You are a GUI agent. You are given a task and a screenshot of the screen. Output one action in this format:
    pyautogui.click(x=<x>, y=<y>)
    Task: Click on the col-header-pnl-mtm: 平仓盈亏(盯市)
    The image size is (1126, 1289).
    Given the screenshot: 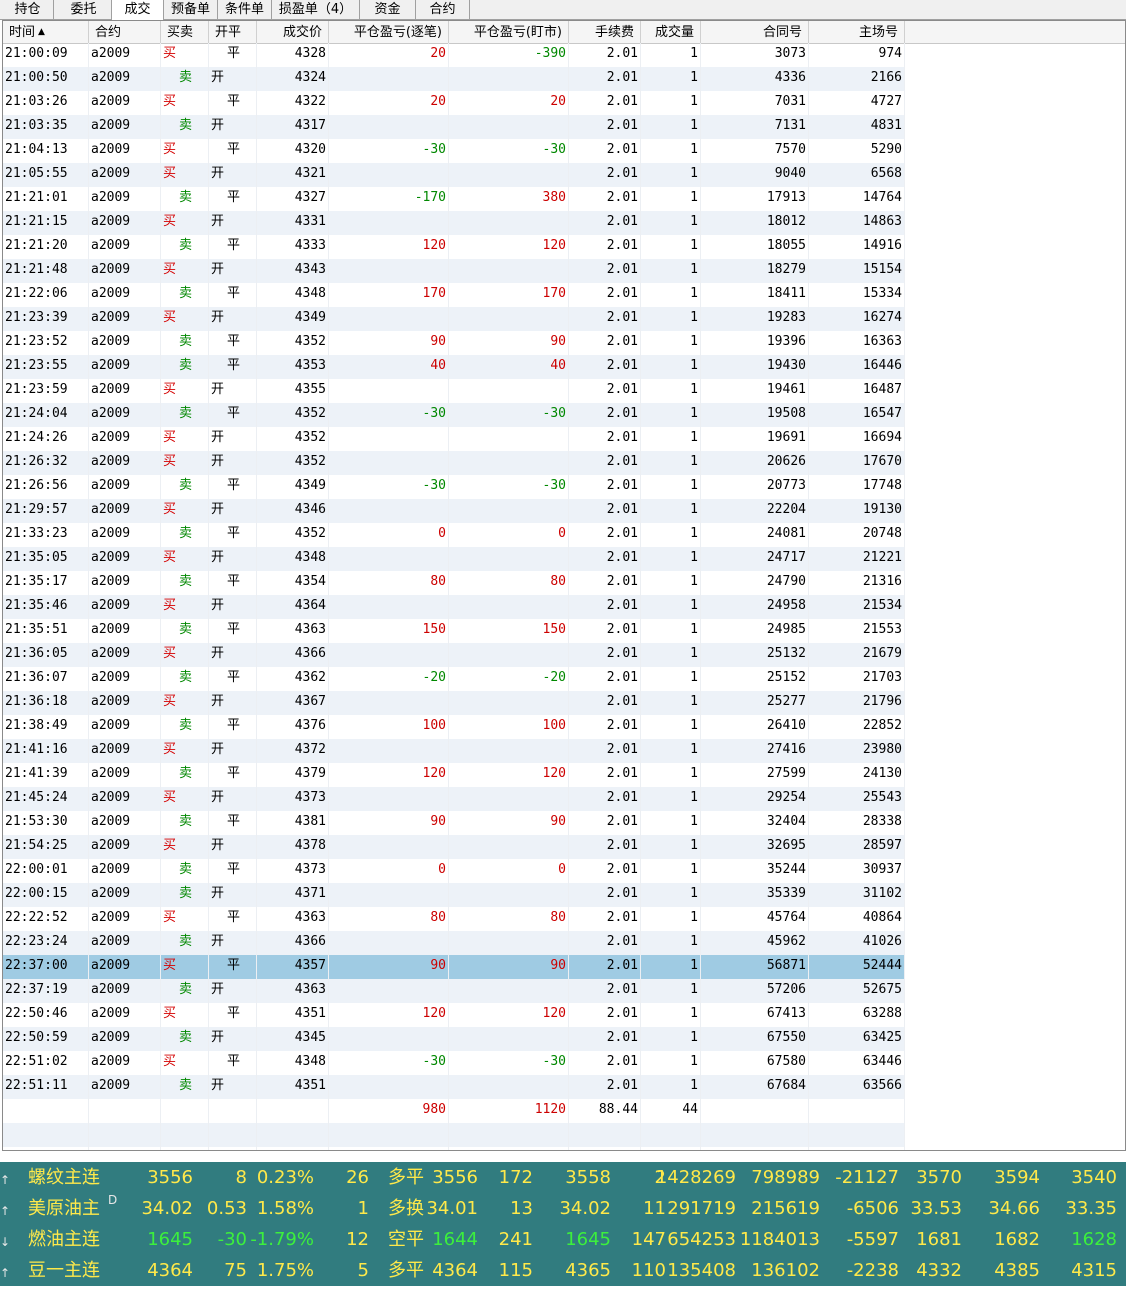 What is the action you would take?
    pyautogui.click(x=509, y=32)
    